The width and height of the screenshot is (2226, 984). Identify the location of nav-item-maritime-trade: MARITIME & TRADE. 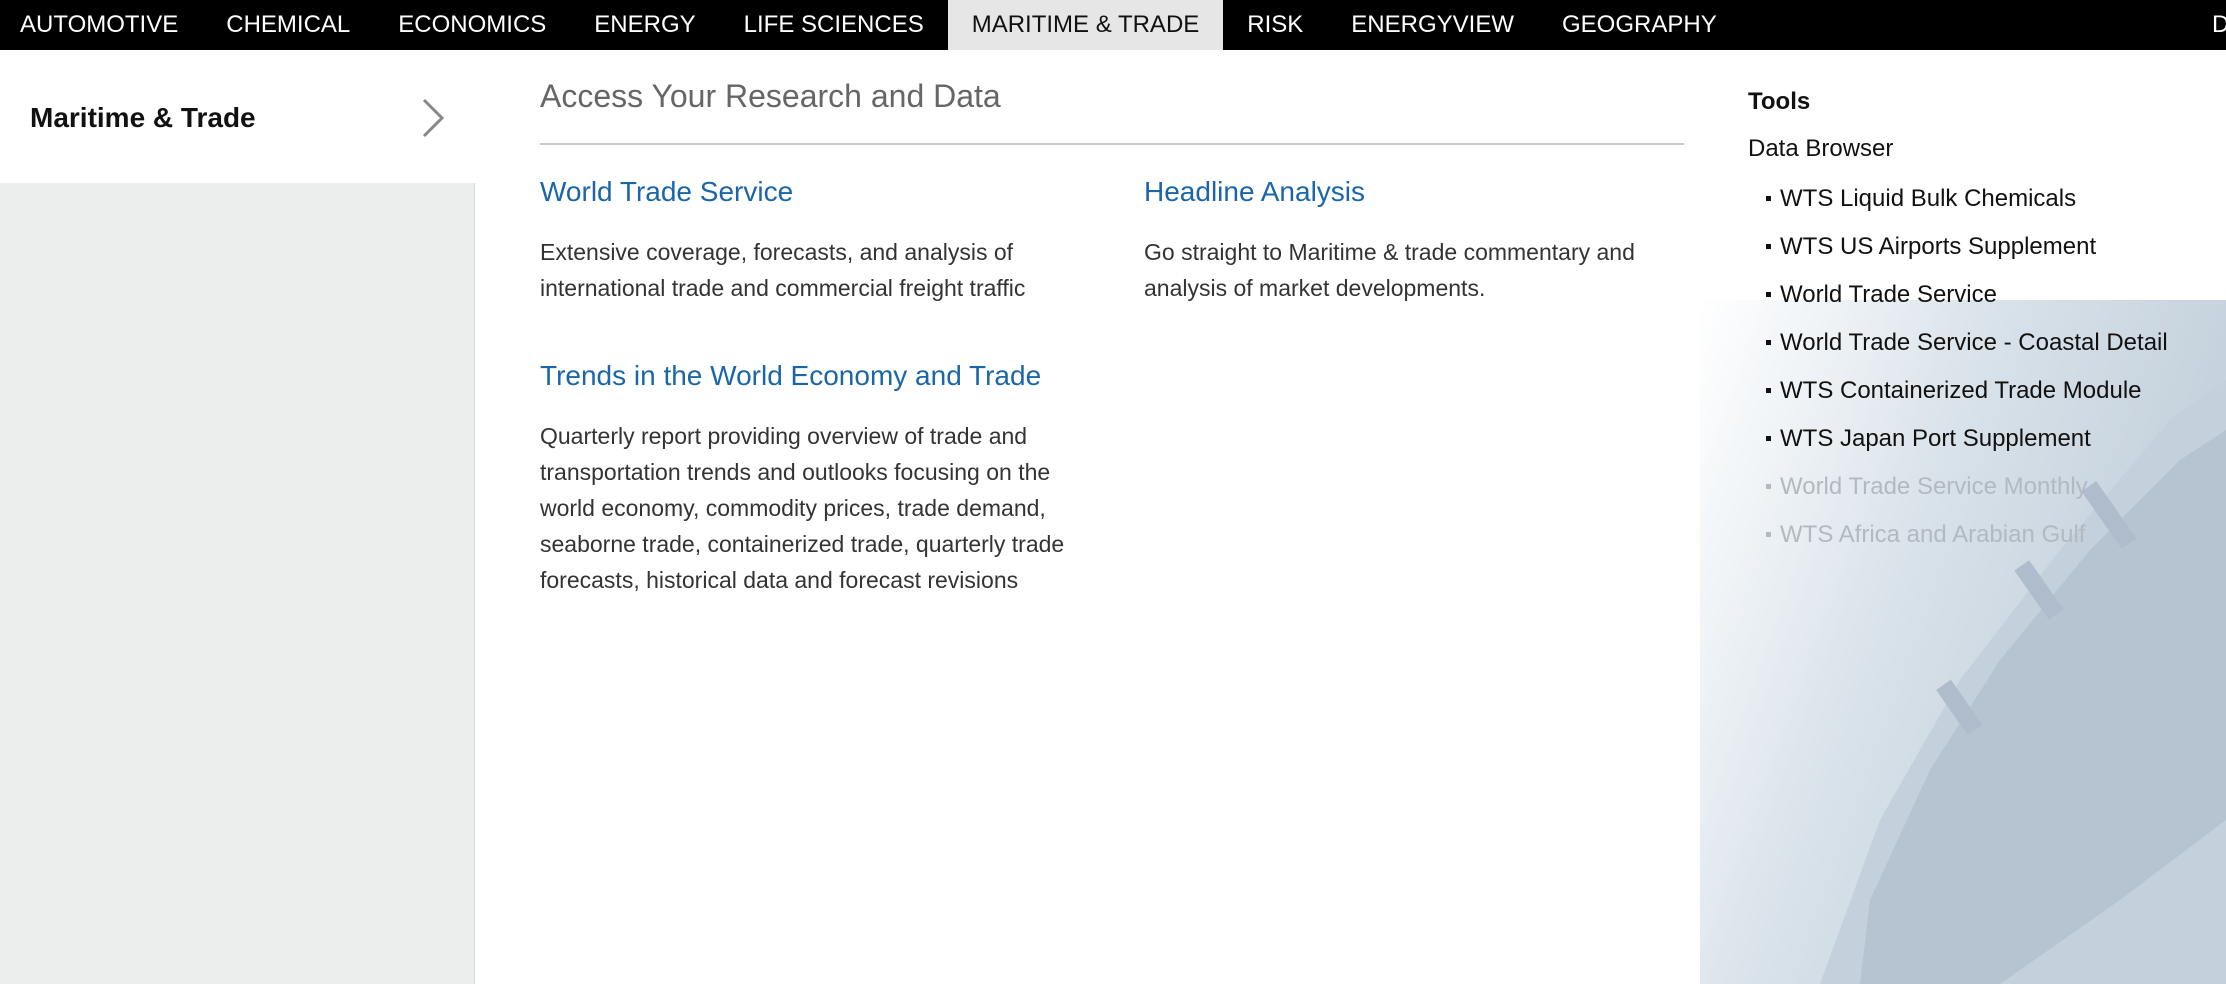
(1085, 25).